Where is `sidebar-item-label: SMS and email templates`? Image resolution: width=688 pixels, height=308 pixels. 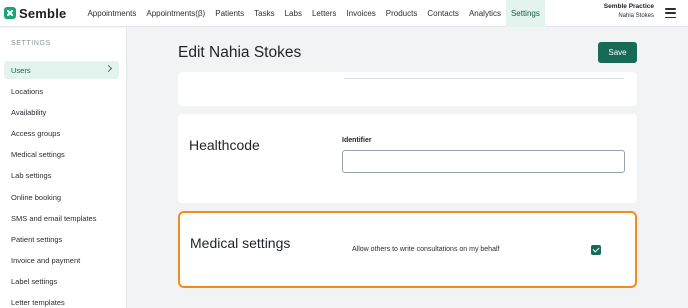 sidebar-item-label: SMS and email templates is located at coordinates (54, 218).